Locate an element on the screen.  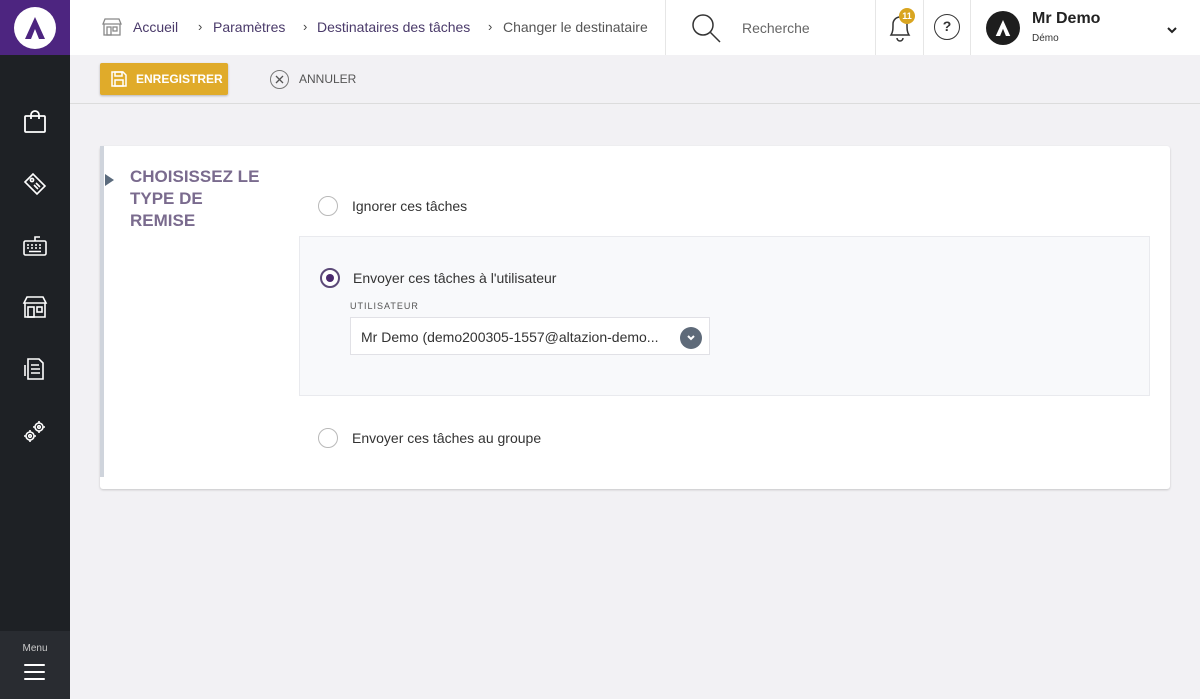
notification-badge: 11 is located at coordinates (907, 16).